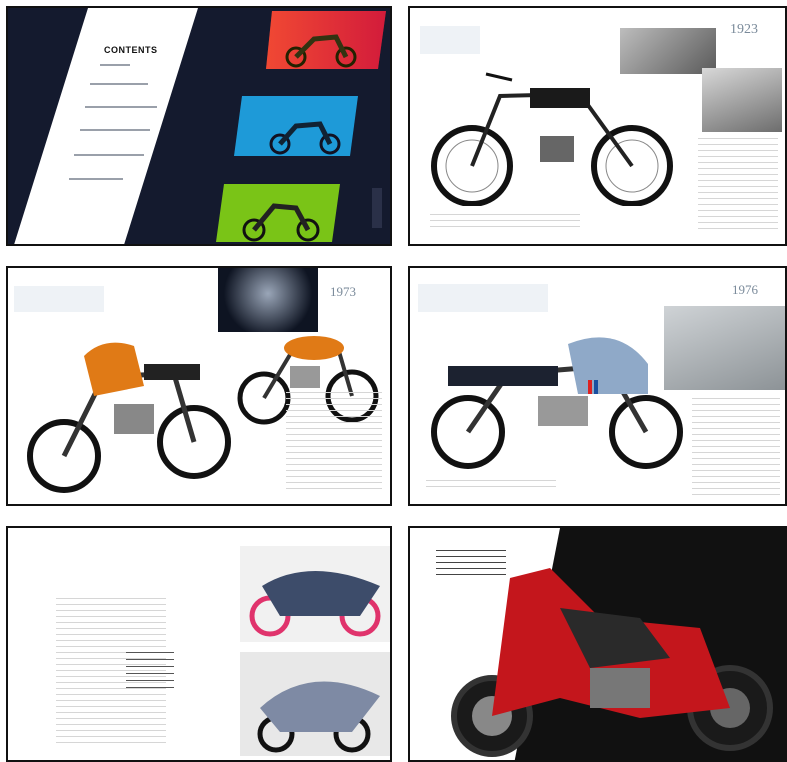 This screenshot has height=762, width=787. I want to click on red-adventure-bike-spread, so click(597, 644).